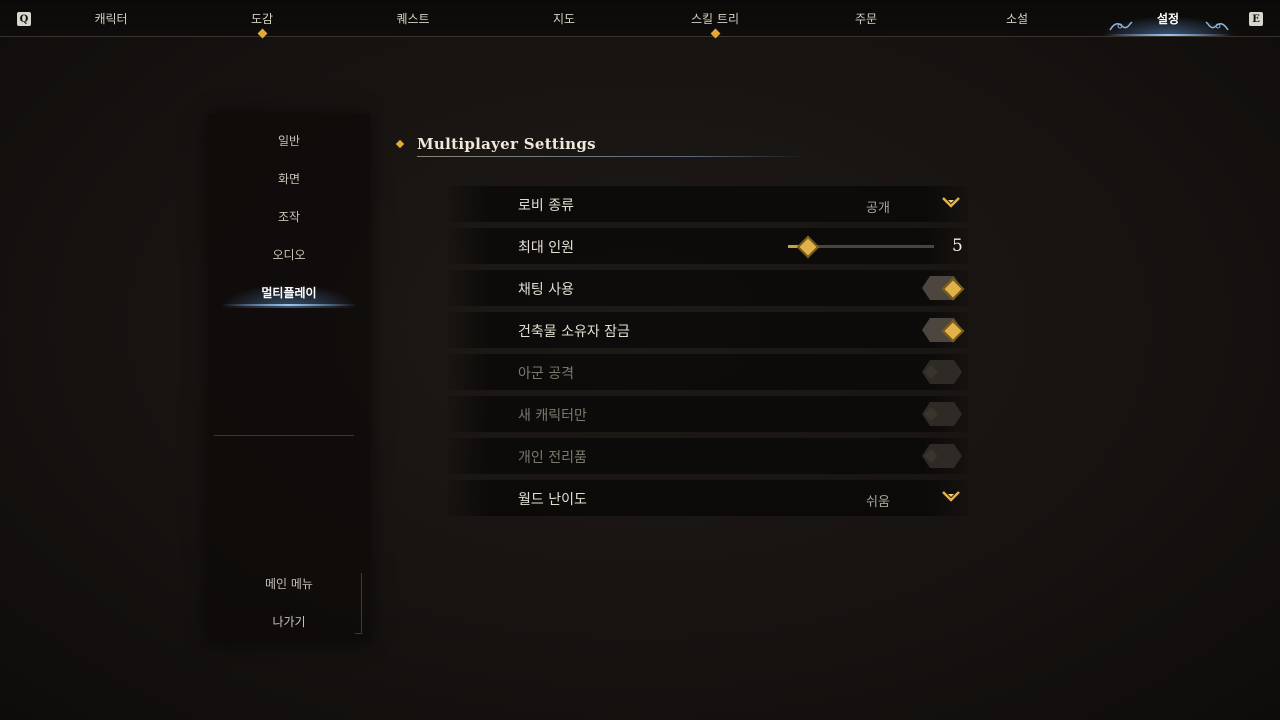 The image size is (1280, 720). I want to click on setting-label: 로비 종류, so click(546, 206).